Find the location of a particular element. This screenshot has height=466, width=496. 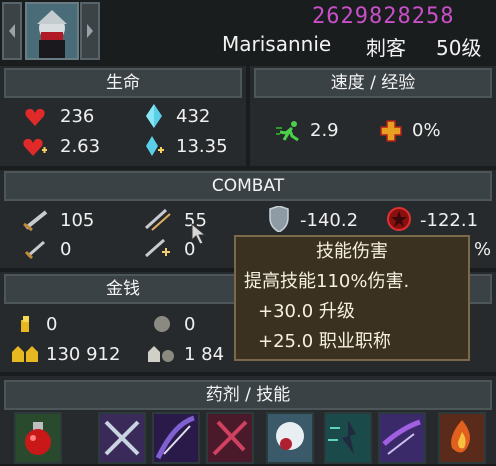

move-speed-value: 2.9 is located at coordinates (324, 130).